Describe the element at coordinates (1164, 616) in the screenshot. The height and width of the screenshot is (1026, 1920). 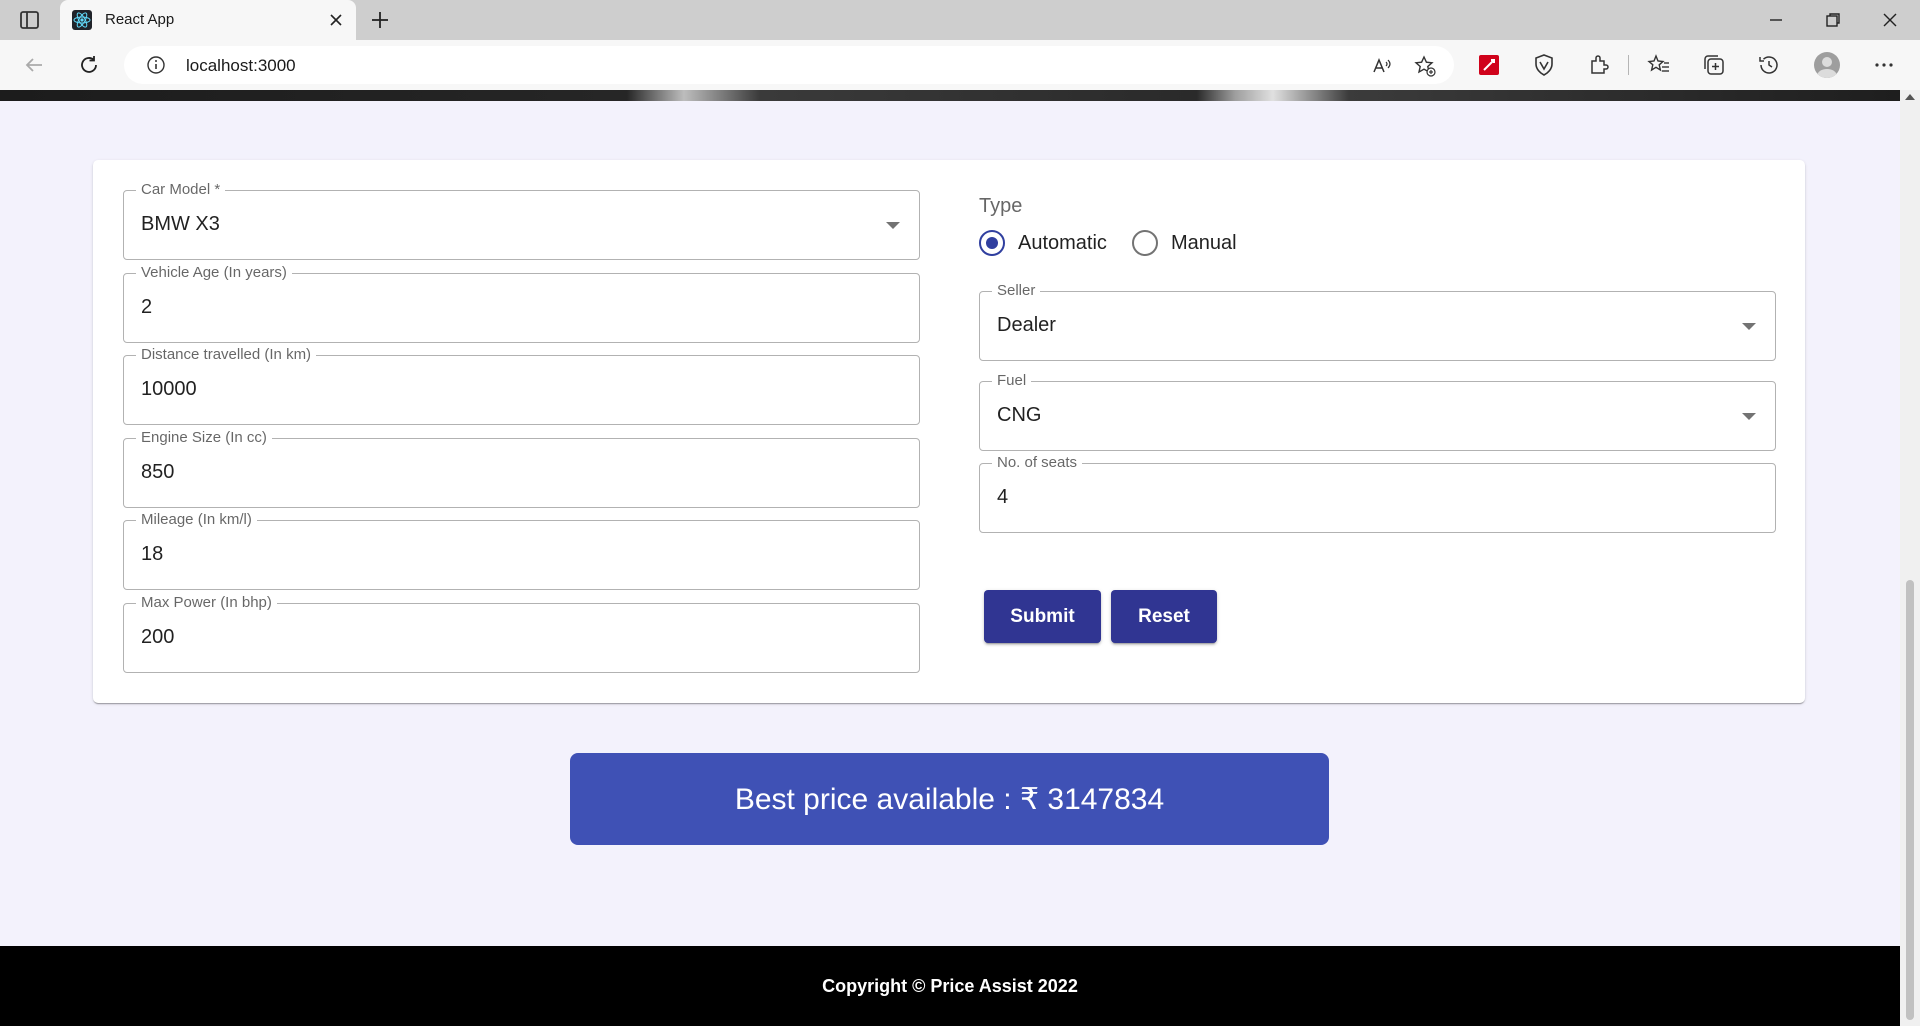
I see `reset-button: Reset` at that location.